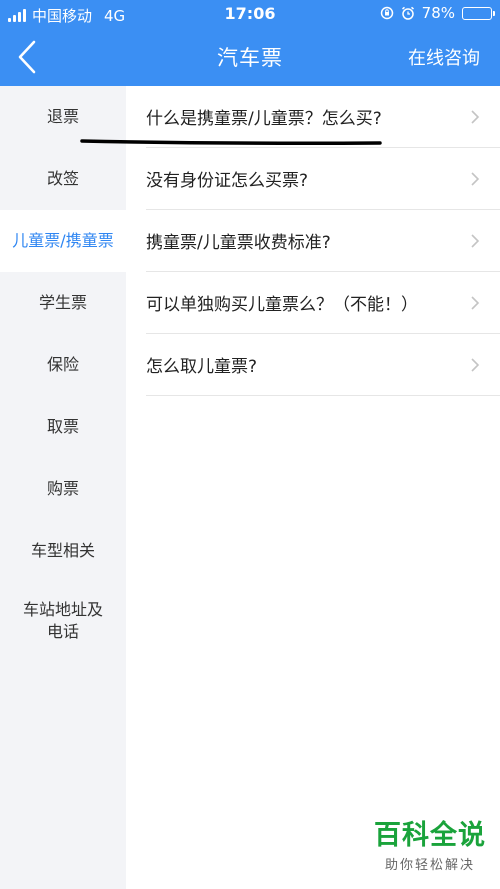 This screenshot has width=500, height=889. I want to click on battery-percent: 78%, so click(438, 13).